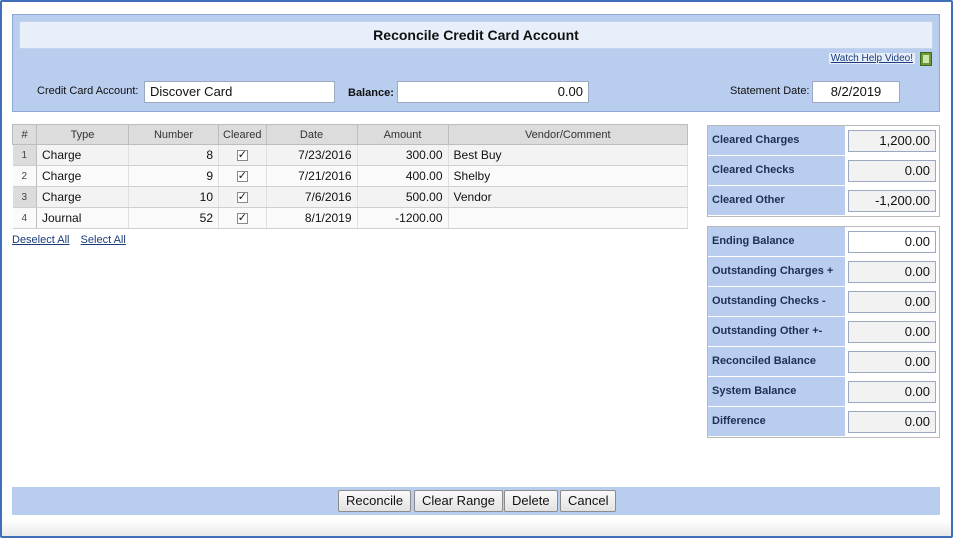  I want to click on summary-row-cleared-checks: Cleared Checks 0.00, so click(823, 171).